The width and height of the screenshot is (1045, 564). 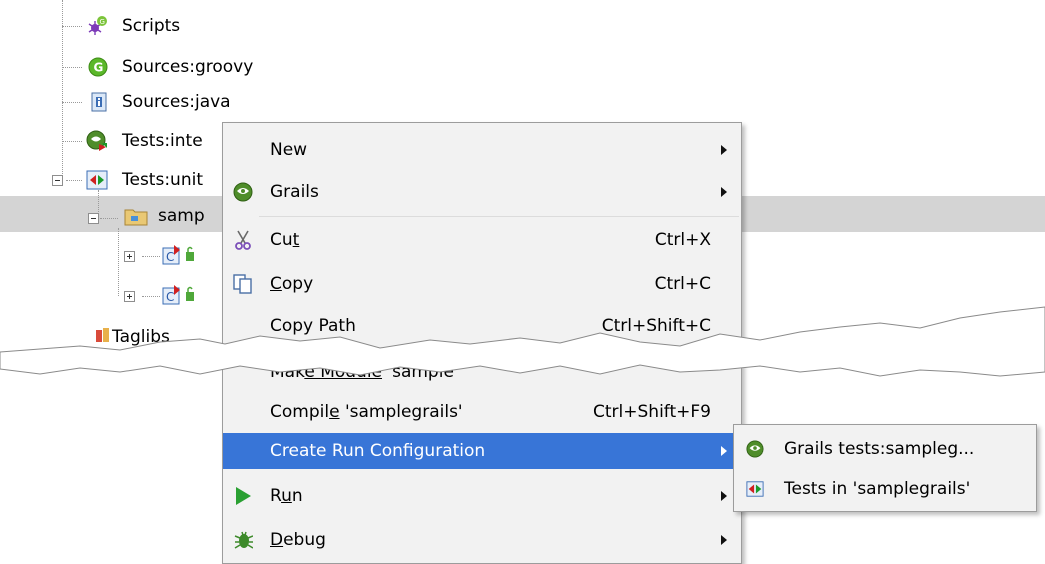 What do you see at coordinates (682, 284) in the screenshot?
I see `menu-item-shortcut: Ctrl+C` at bounding box center [682, 284].